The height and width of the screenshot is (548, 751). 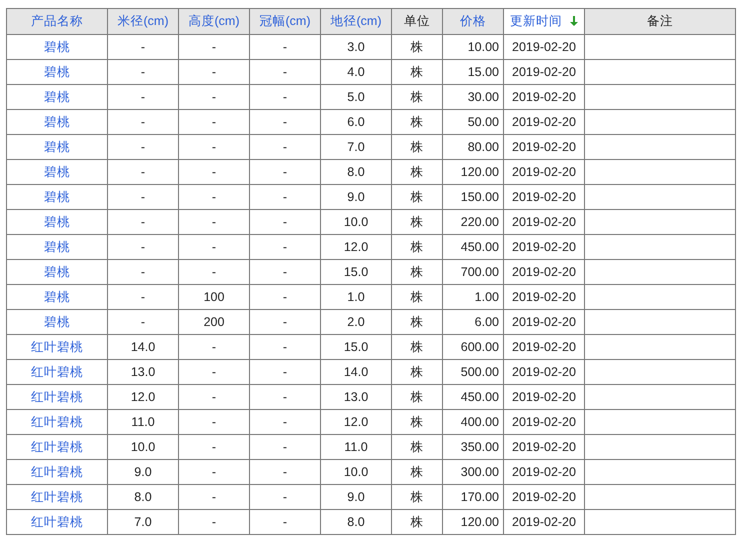 I want to click on column-title: 产品名称, so click(x=57, y=21).